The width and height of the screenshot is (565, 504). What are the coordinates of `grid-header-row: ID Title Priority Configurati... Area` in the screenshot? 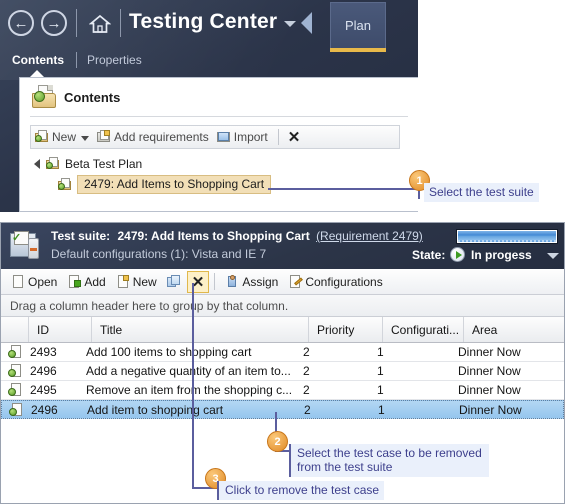 It's located at (282, 330).